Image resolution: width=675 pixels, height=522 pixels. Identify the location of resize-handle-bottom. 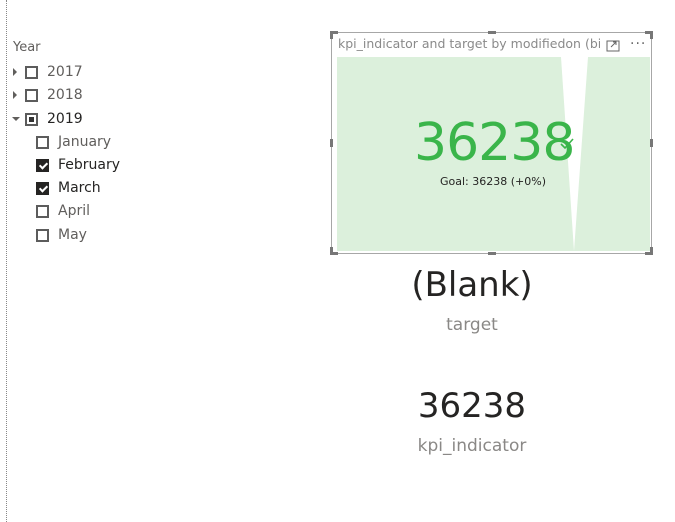
(492, 253).